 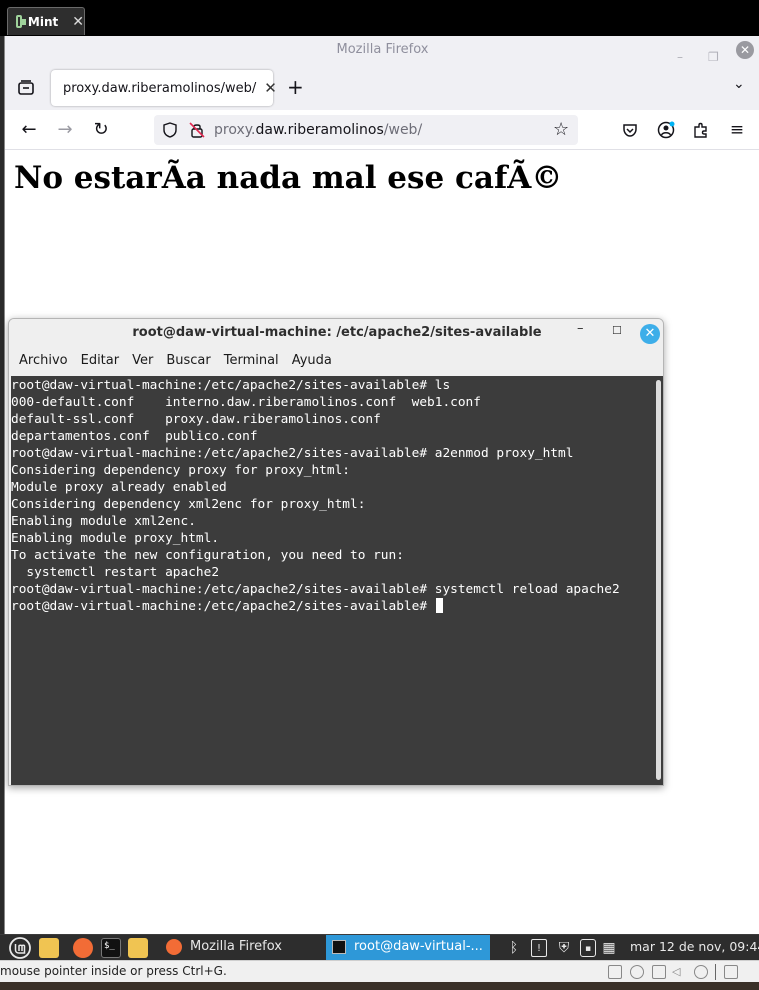 I want to click on shield-icon, so click(x=170, y=130).